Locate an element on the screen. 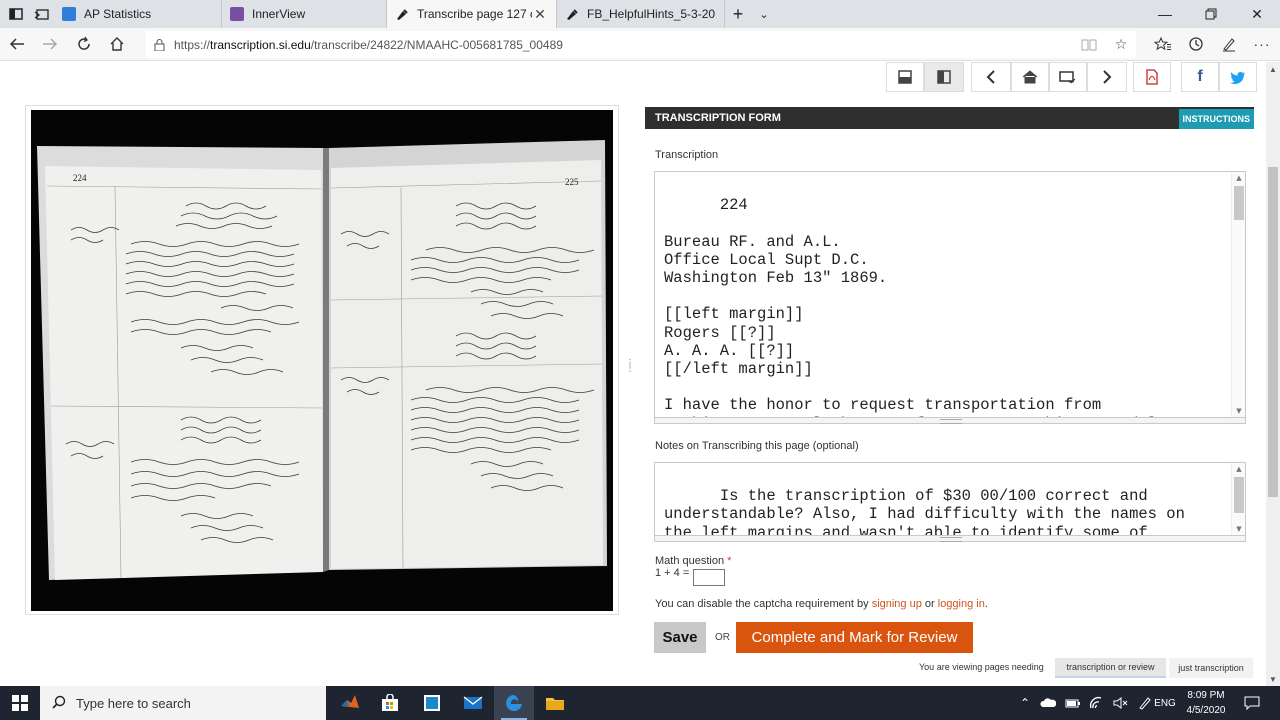  filter-just-transcription: just transcription is located at coordinates (1211, 668).